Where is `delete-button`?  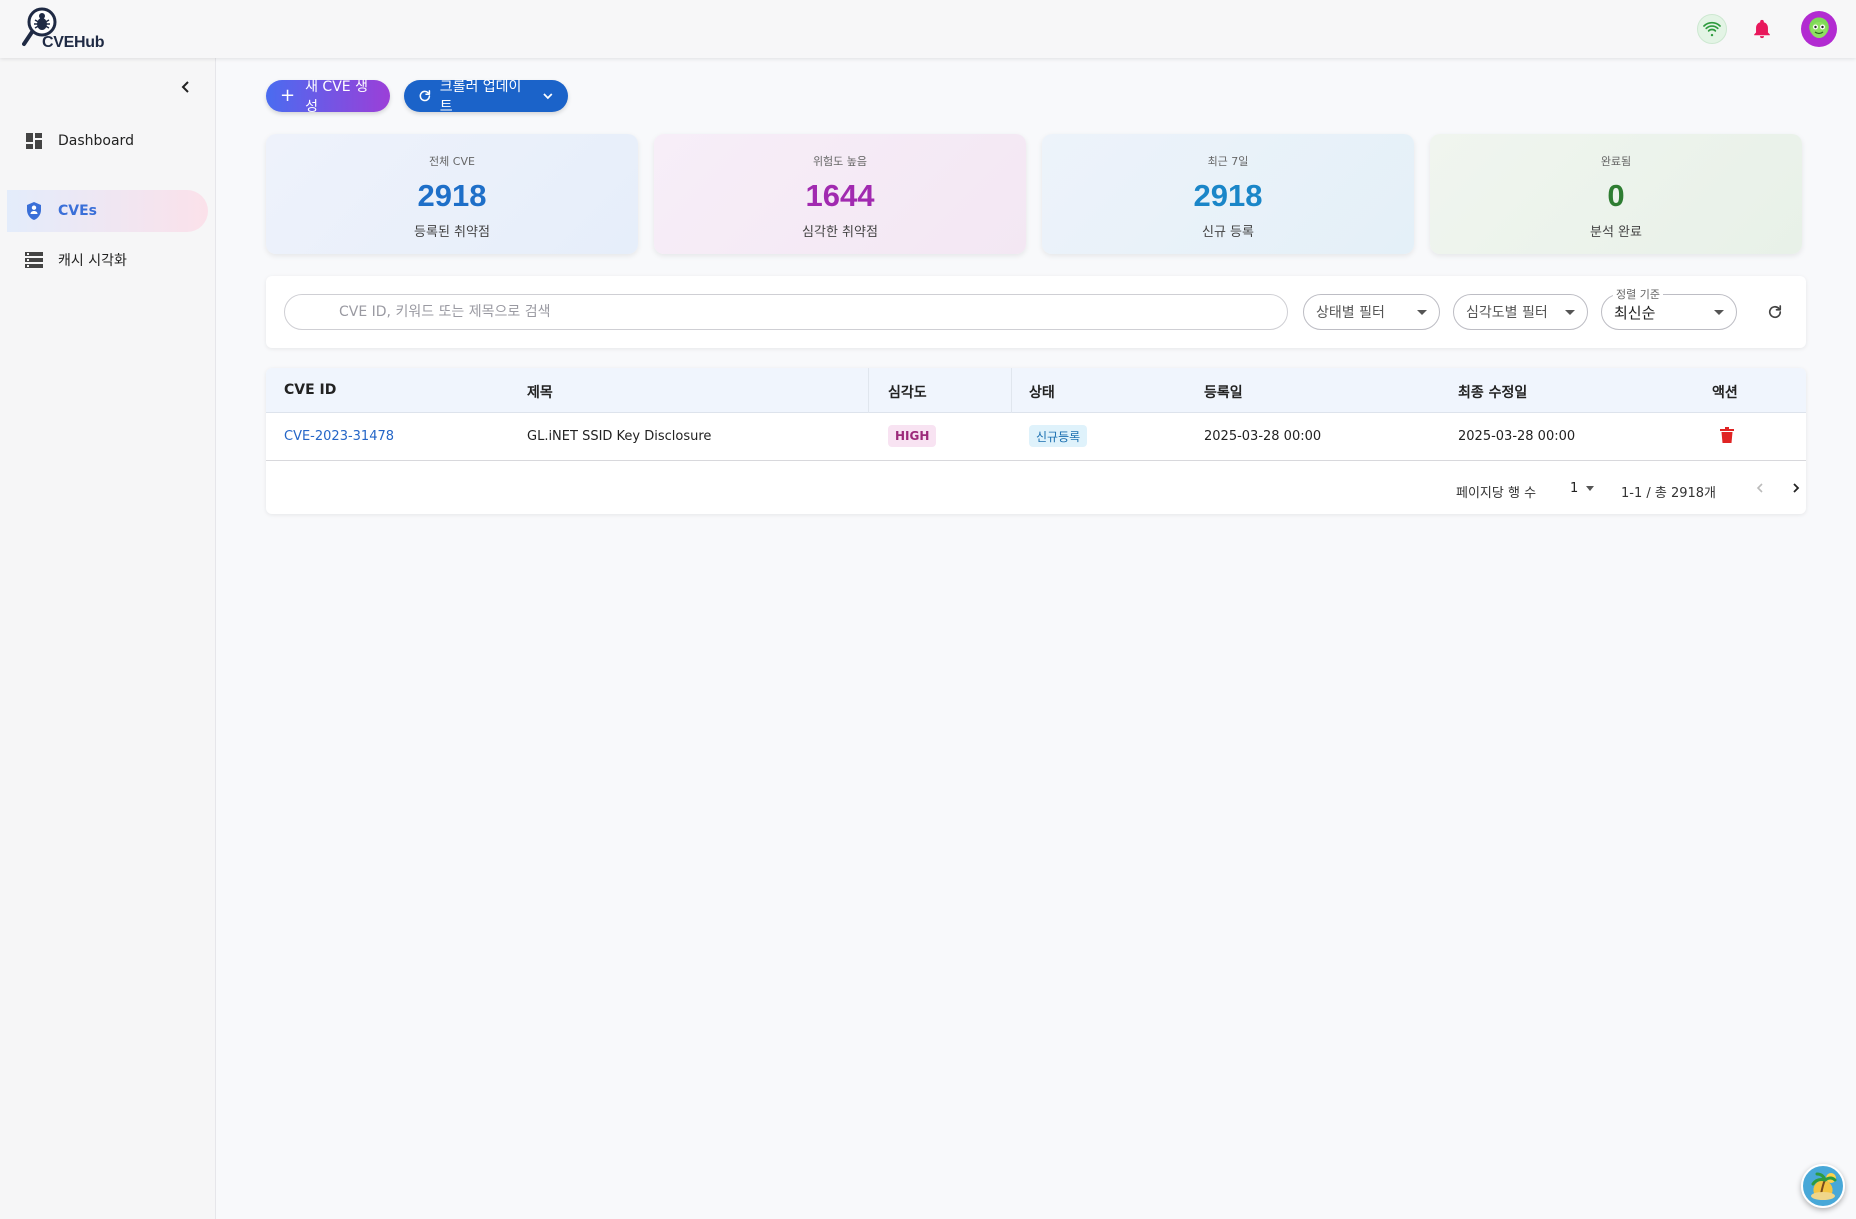
delete-button is located at coordinates (1729, 436).